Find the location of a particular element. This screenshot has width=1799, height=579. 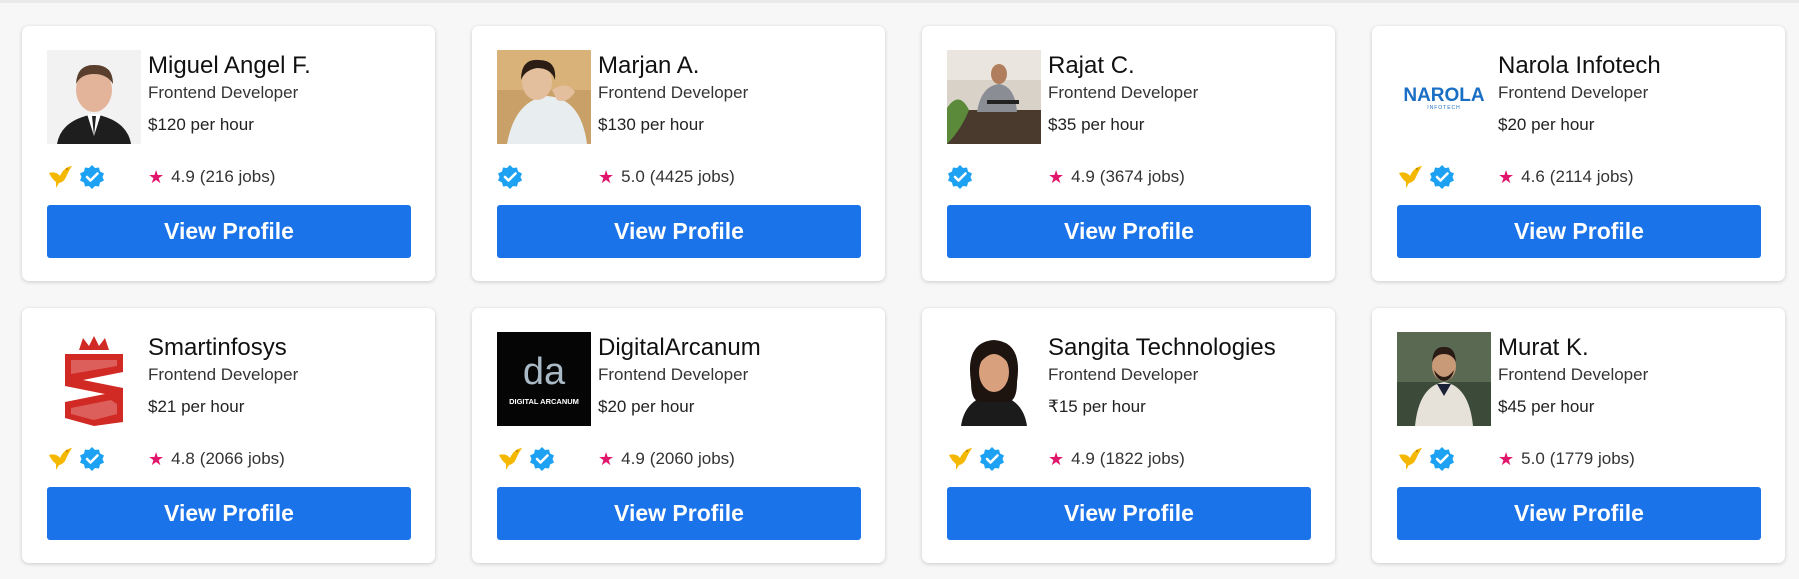

jobs-count: (2066 jobs) is located at coordinates (242, 458).